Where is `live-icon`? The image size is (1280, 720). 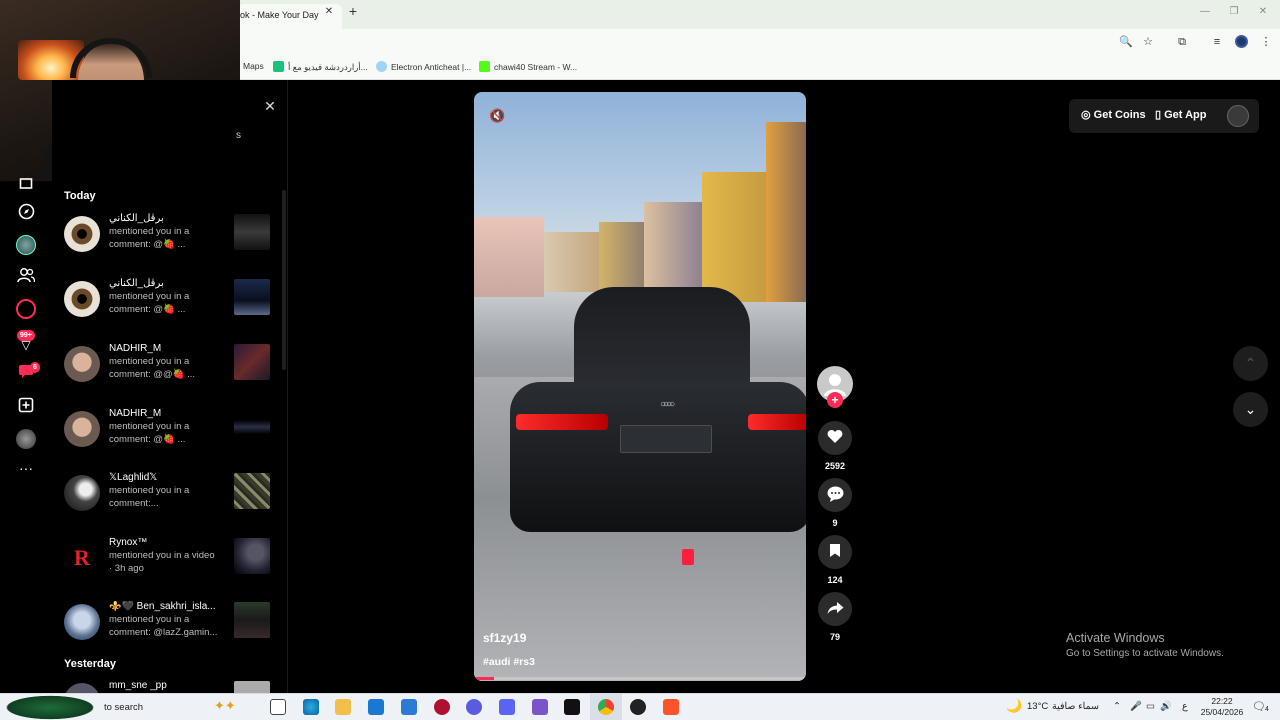
live-icon is located at coordinates (26, 309).